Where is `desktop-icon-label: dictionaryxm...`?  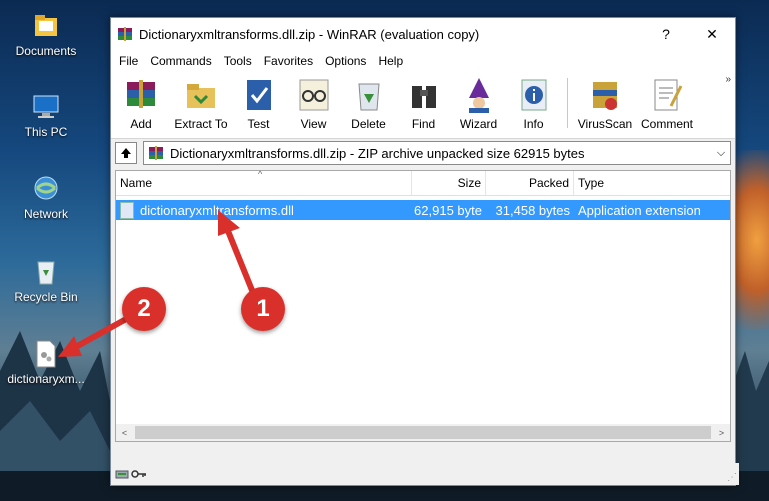
desktop-icon-label: dictionaryxm... is located at coordinates (46, 379).